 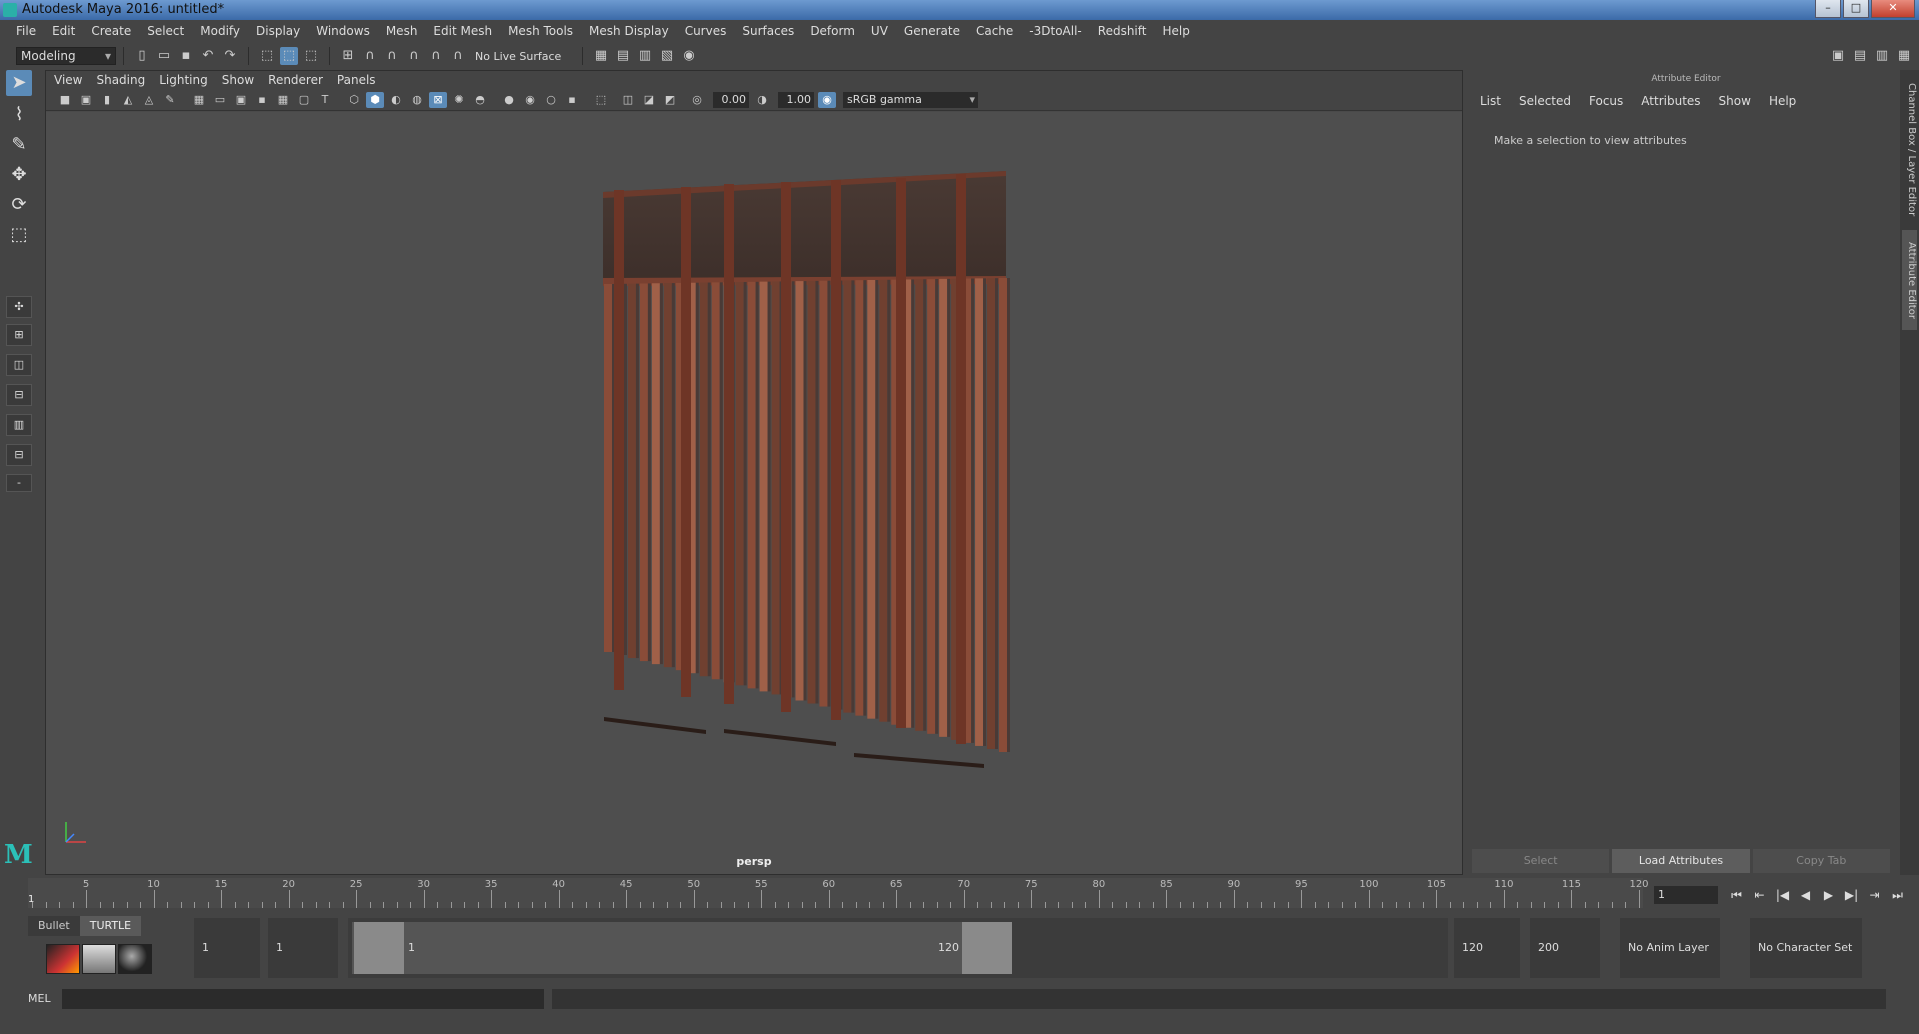 I want to click on paint-select-tool-icon: ✎, so click(x=19, y=145).